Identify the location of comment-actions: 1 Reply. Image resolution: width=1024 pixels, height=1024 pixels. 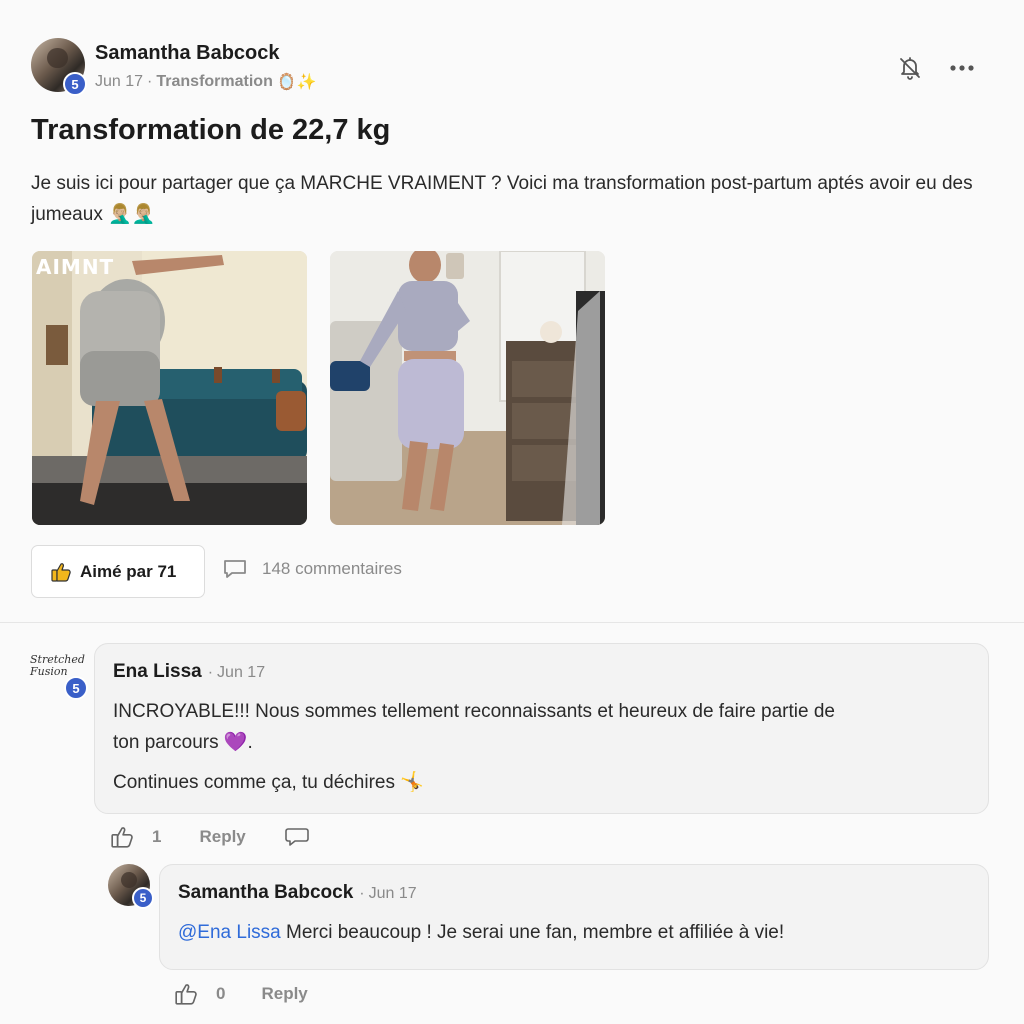
(210, 837).